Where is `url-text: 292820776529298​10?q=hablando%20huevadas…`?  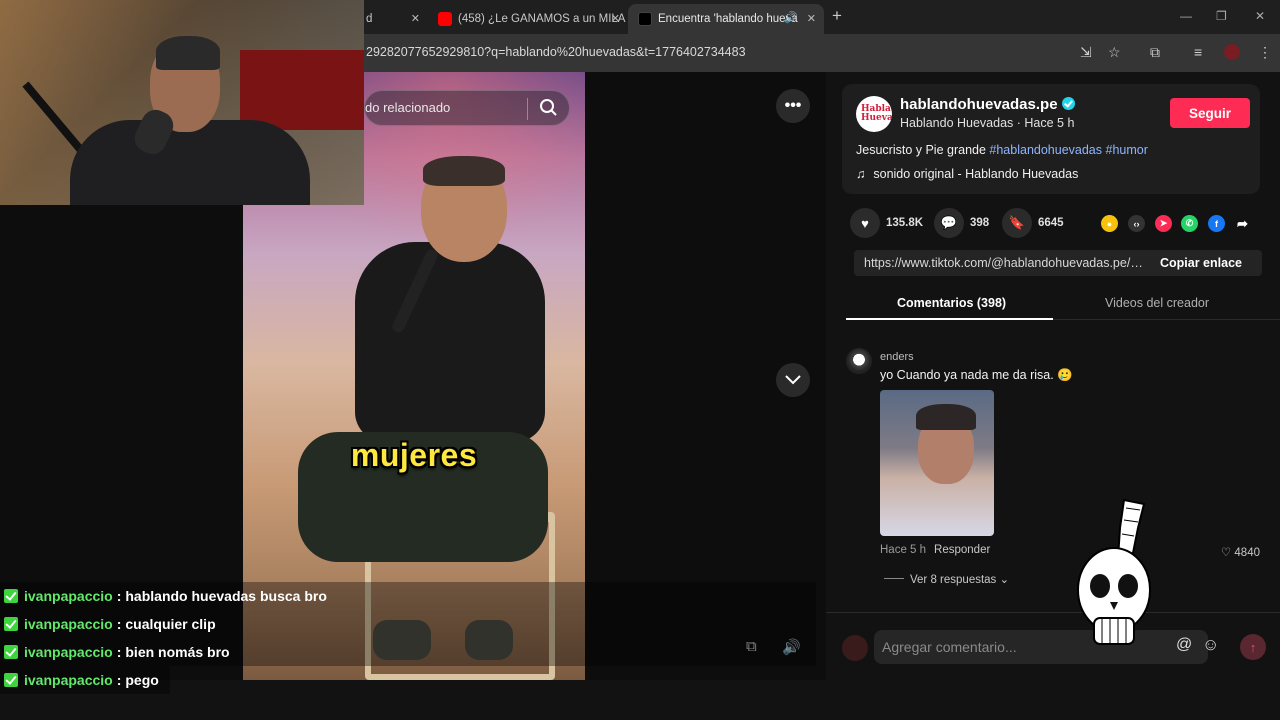
url-text: 292820776529298​10?q=hablando%20huevadas… is located at coordinates (556, 52).